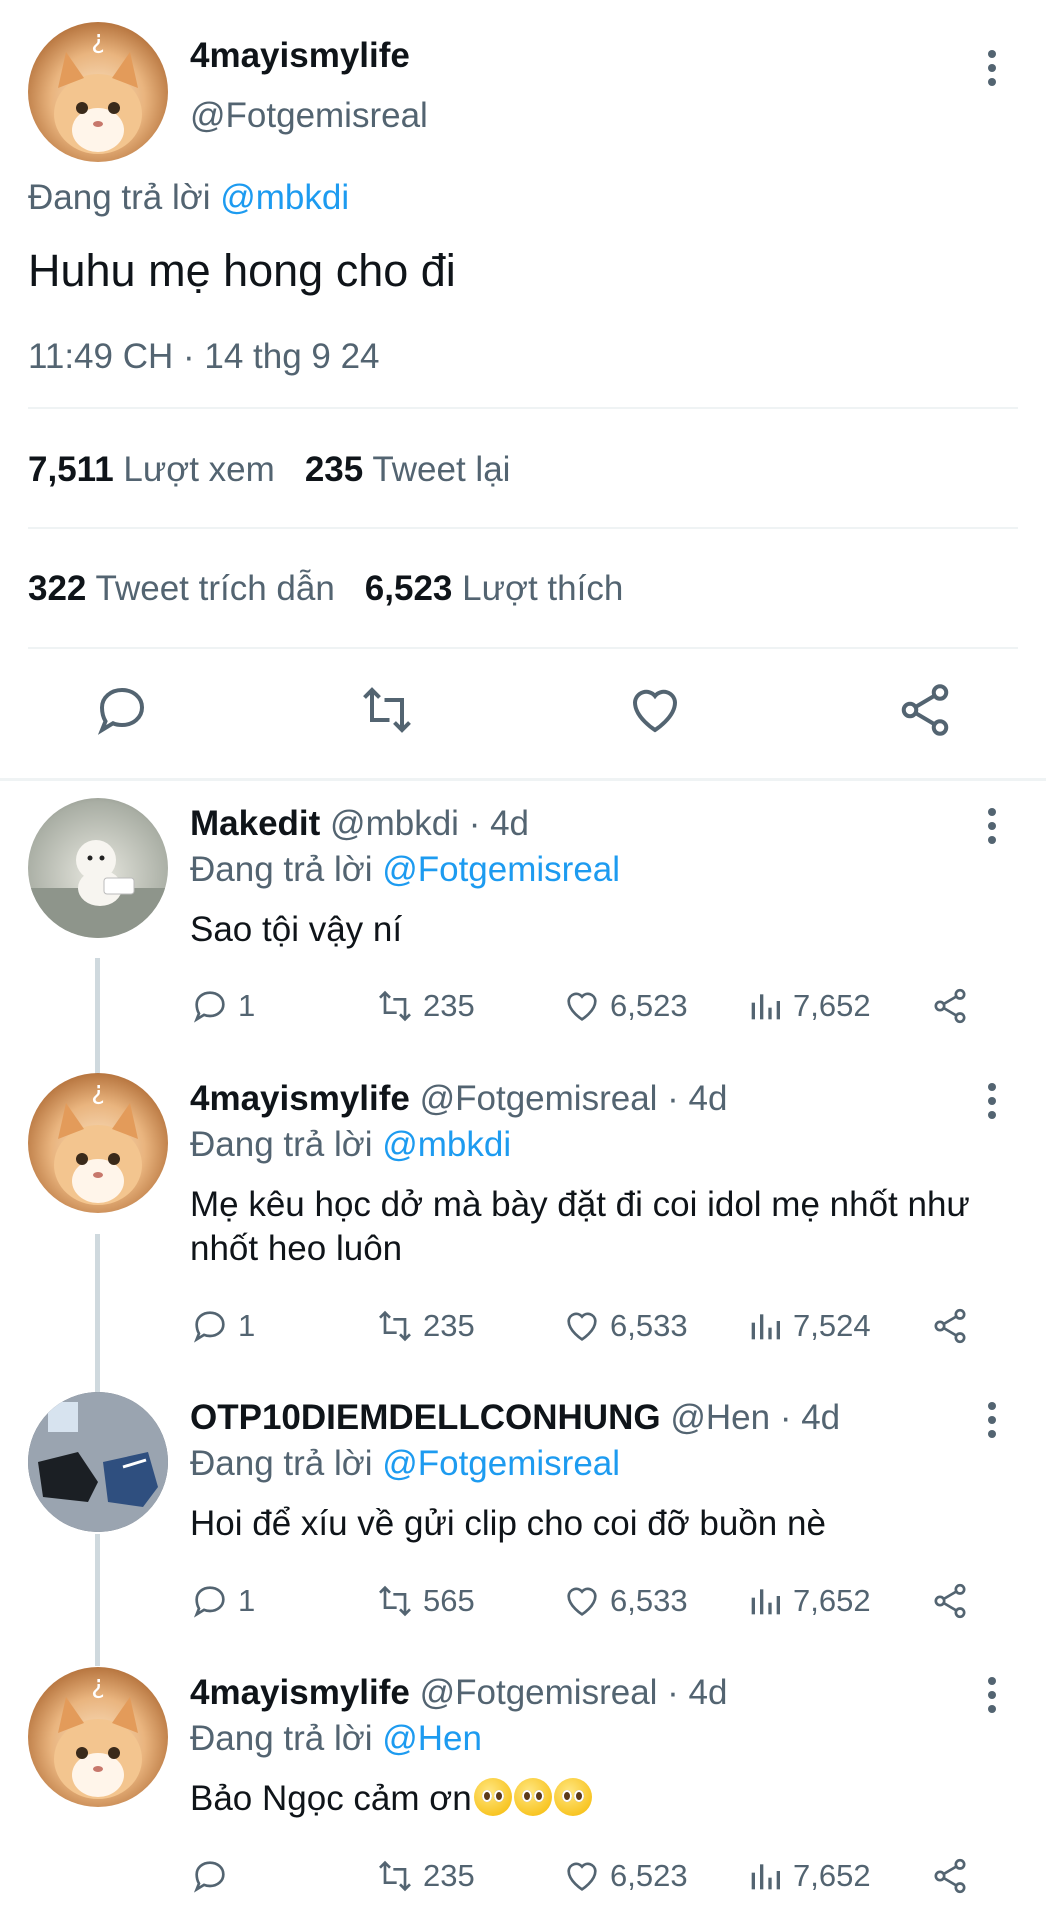 This screenshot has width=1046, height=1920. Describe the element at coordinates (387, 710) in the screenshot. I see `retweet-icon` at that location.